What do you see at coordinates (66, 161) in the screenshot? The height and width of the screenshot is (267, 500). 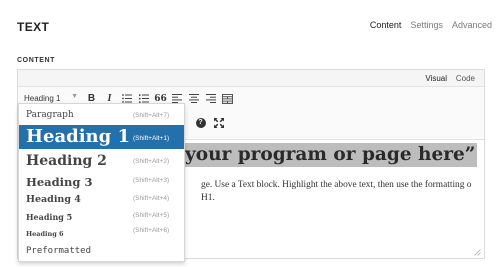 I see `option-label: Heading 2` at bounding box center [66, 161].